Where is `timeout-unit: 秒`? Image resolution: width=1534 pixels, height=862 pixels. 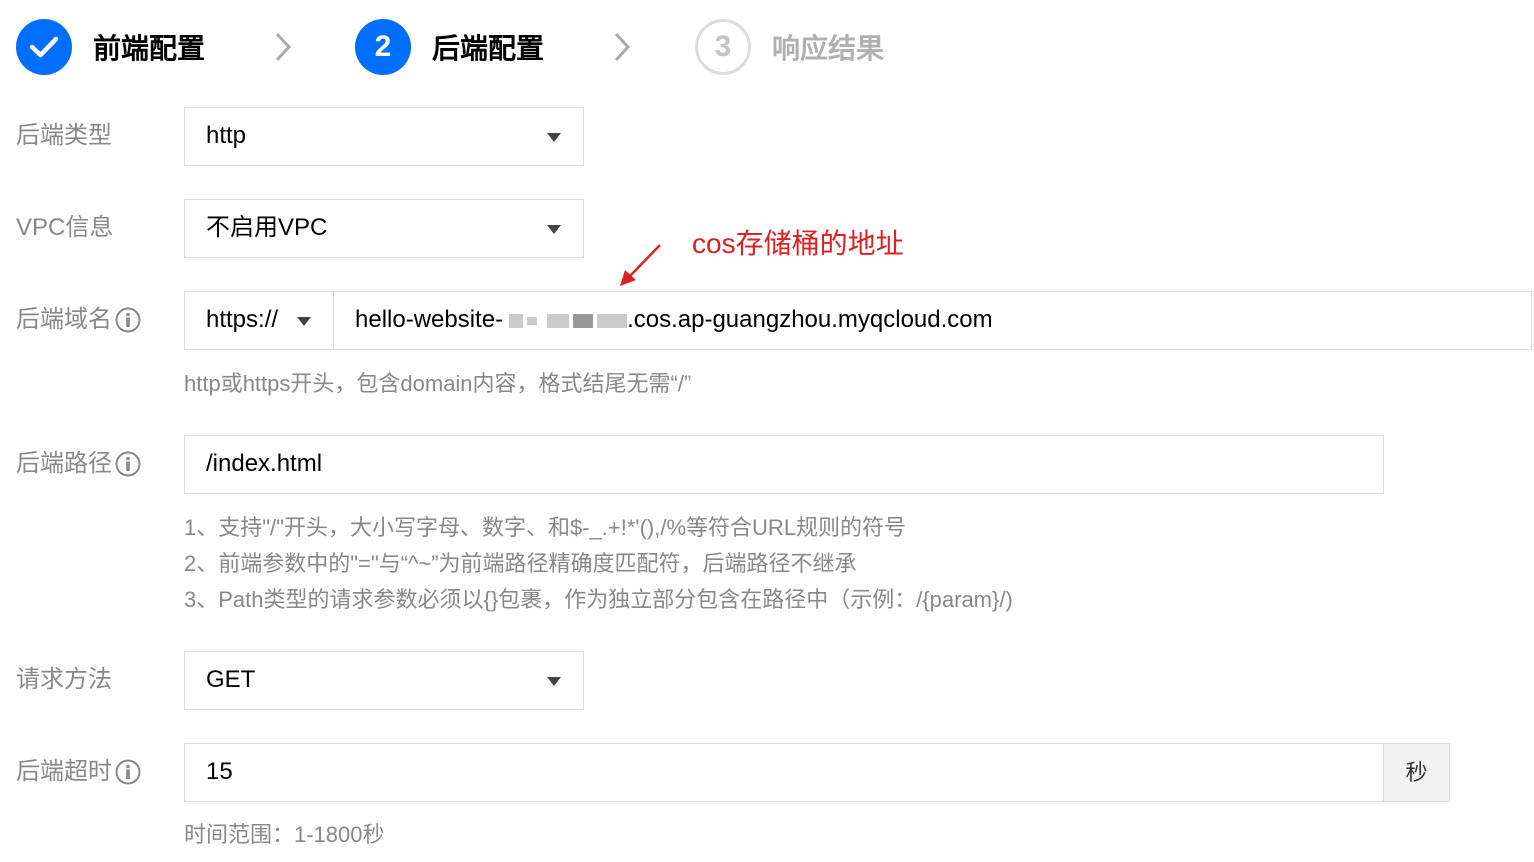 timeout-unit: 秒 is located at coordinates (1416, 772).